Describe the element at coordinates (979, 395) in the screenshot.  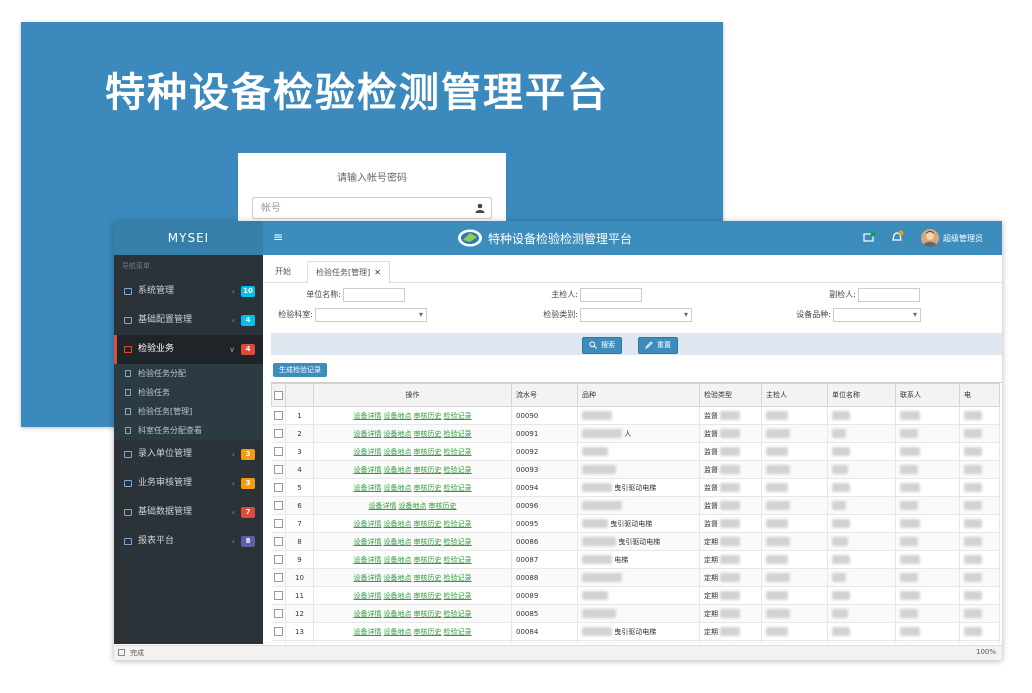
I see `col-phone: 电` at that location.